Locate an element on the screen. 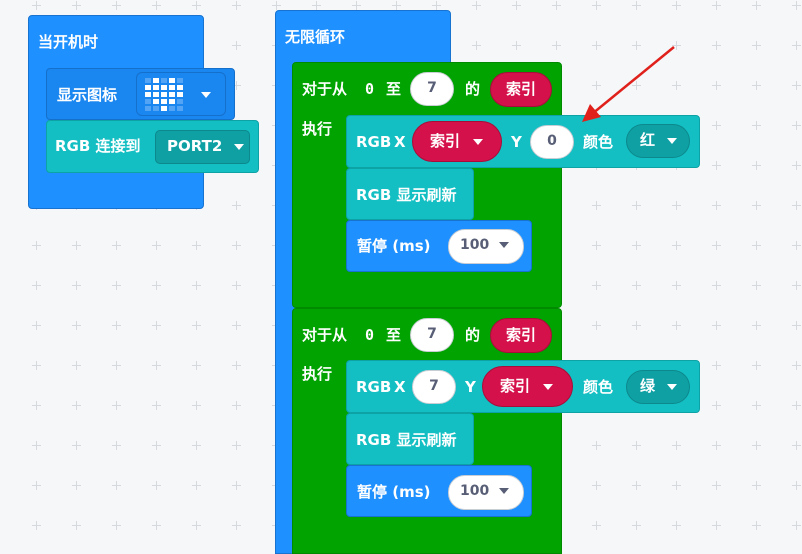 The image size is (802, 554). x-label-2: X is located at coordinates (400, 387).